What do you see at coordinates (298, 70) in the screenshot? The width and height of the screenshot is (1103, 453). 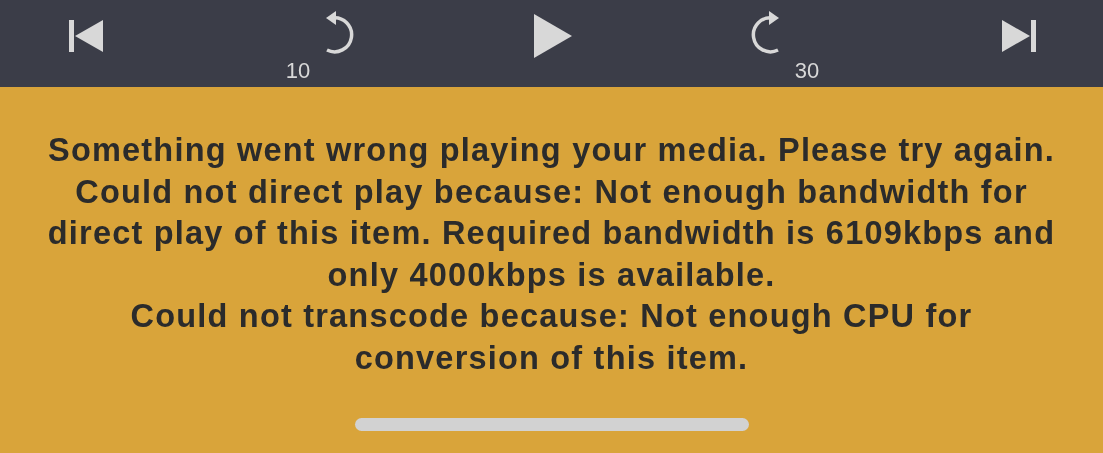 I see `seconds-label: 10` at bounding box center [298, 70].